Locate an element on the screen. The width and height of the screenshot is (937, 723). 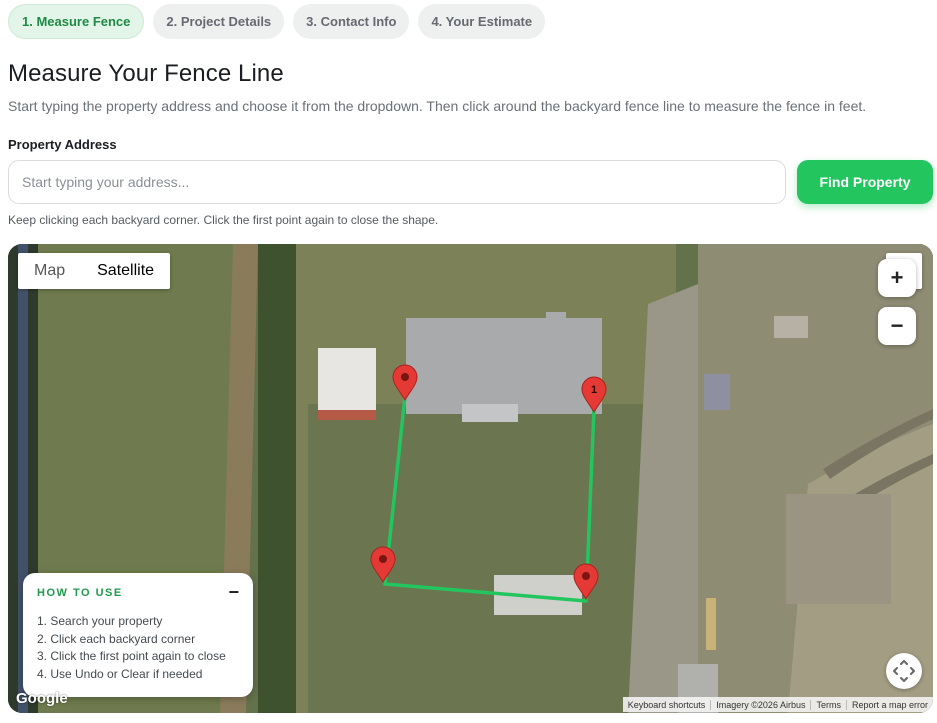
list-item: 4. Use Undo or Clear if needed is located at coordinates (120, 673).